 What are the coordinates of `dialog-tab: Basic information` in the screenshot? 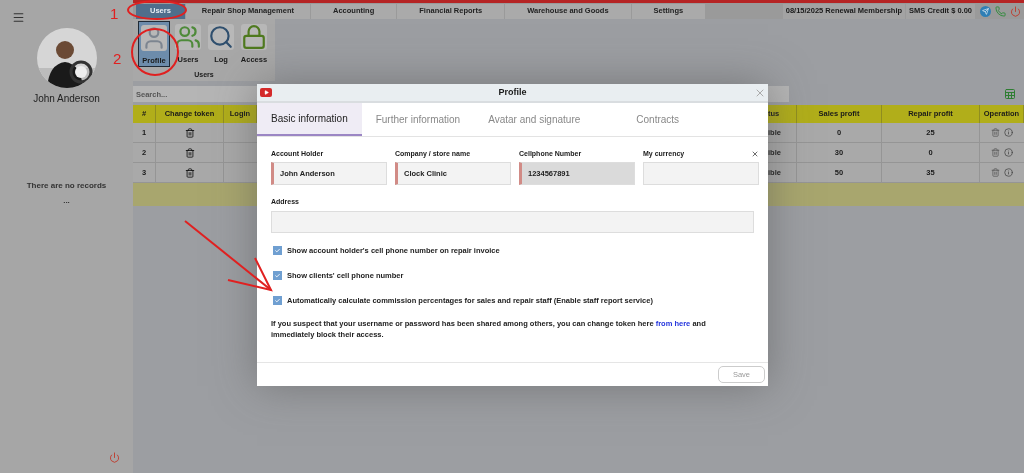 It's located at (309, 119).